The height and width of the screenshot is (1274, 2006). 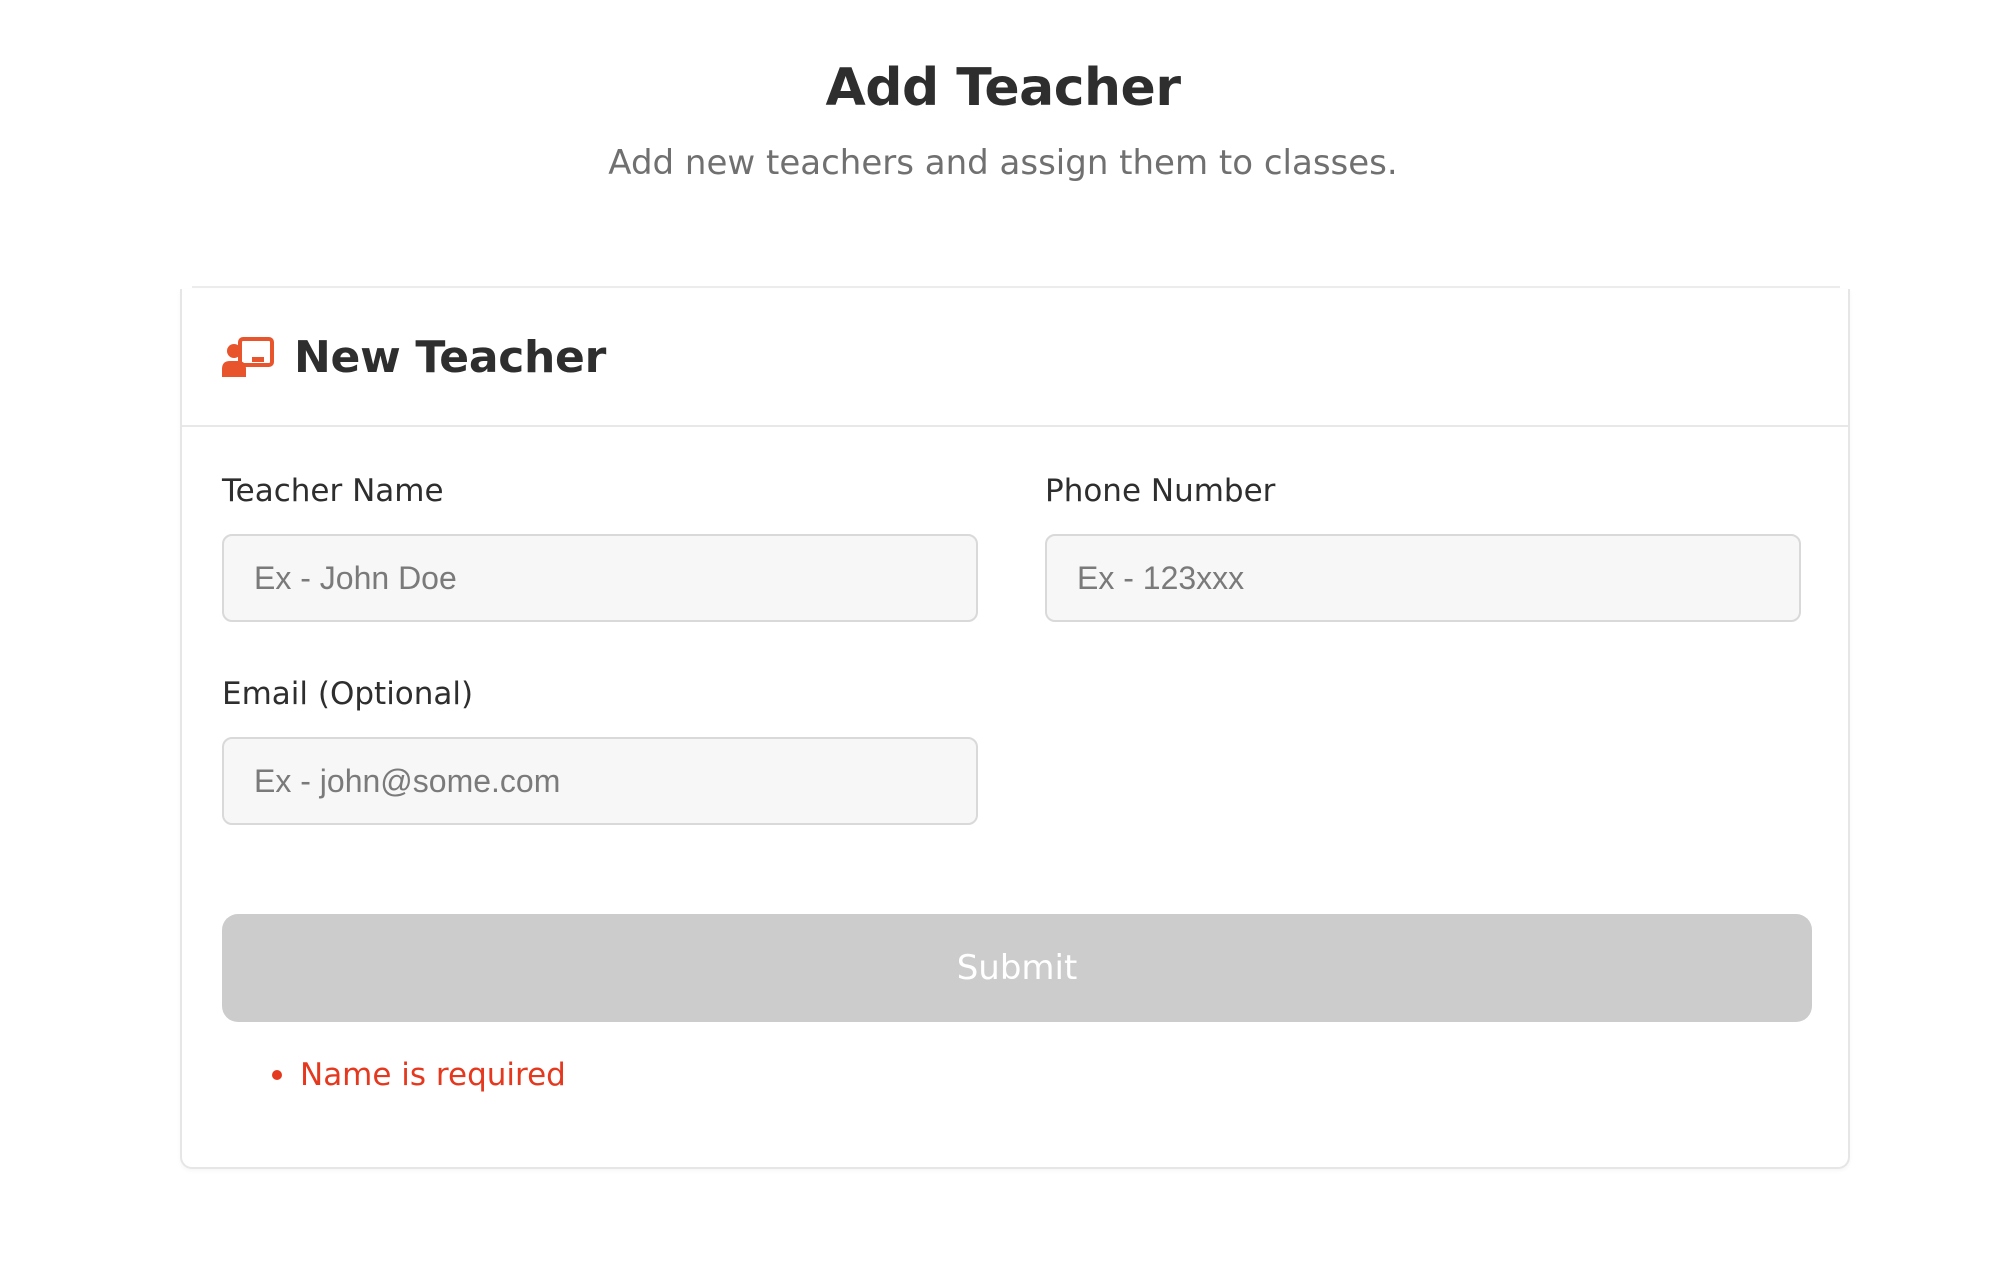 I want to click on phone-number-input, so click(x=1423, y=578).